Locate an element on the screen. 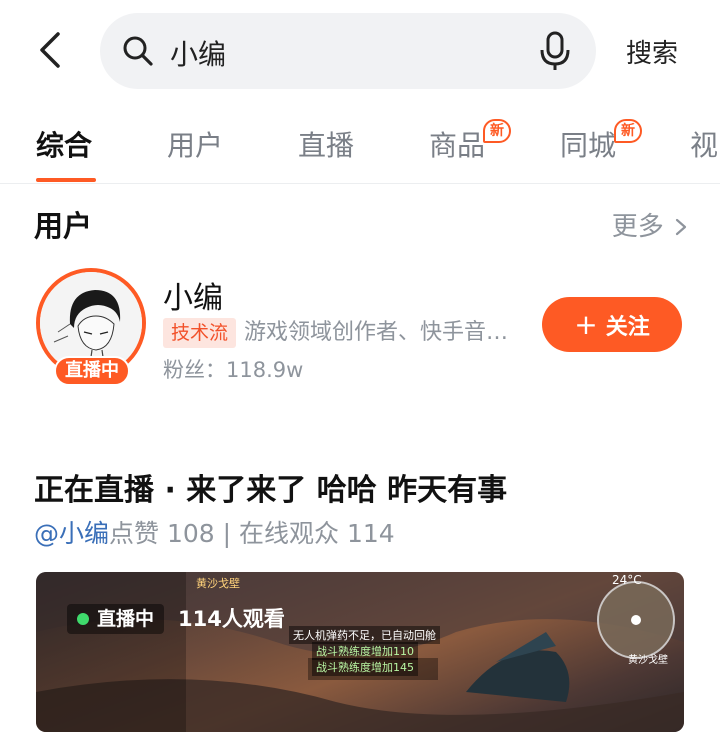  user-name: 小编 is located at coordinates (193, 295).